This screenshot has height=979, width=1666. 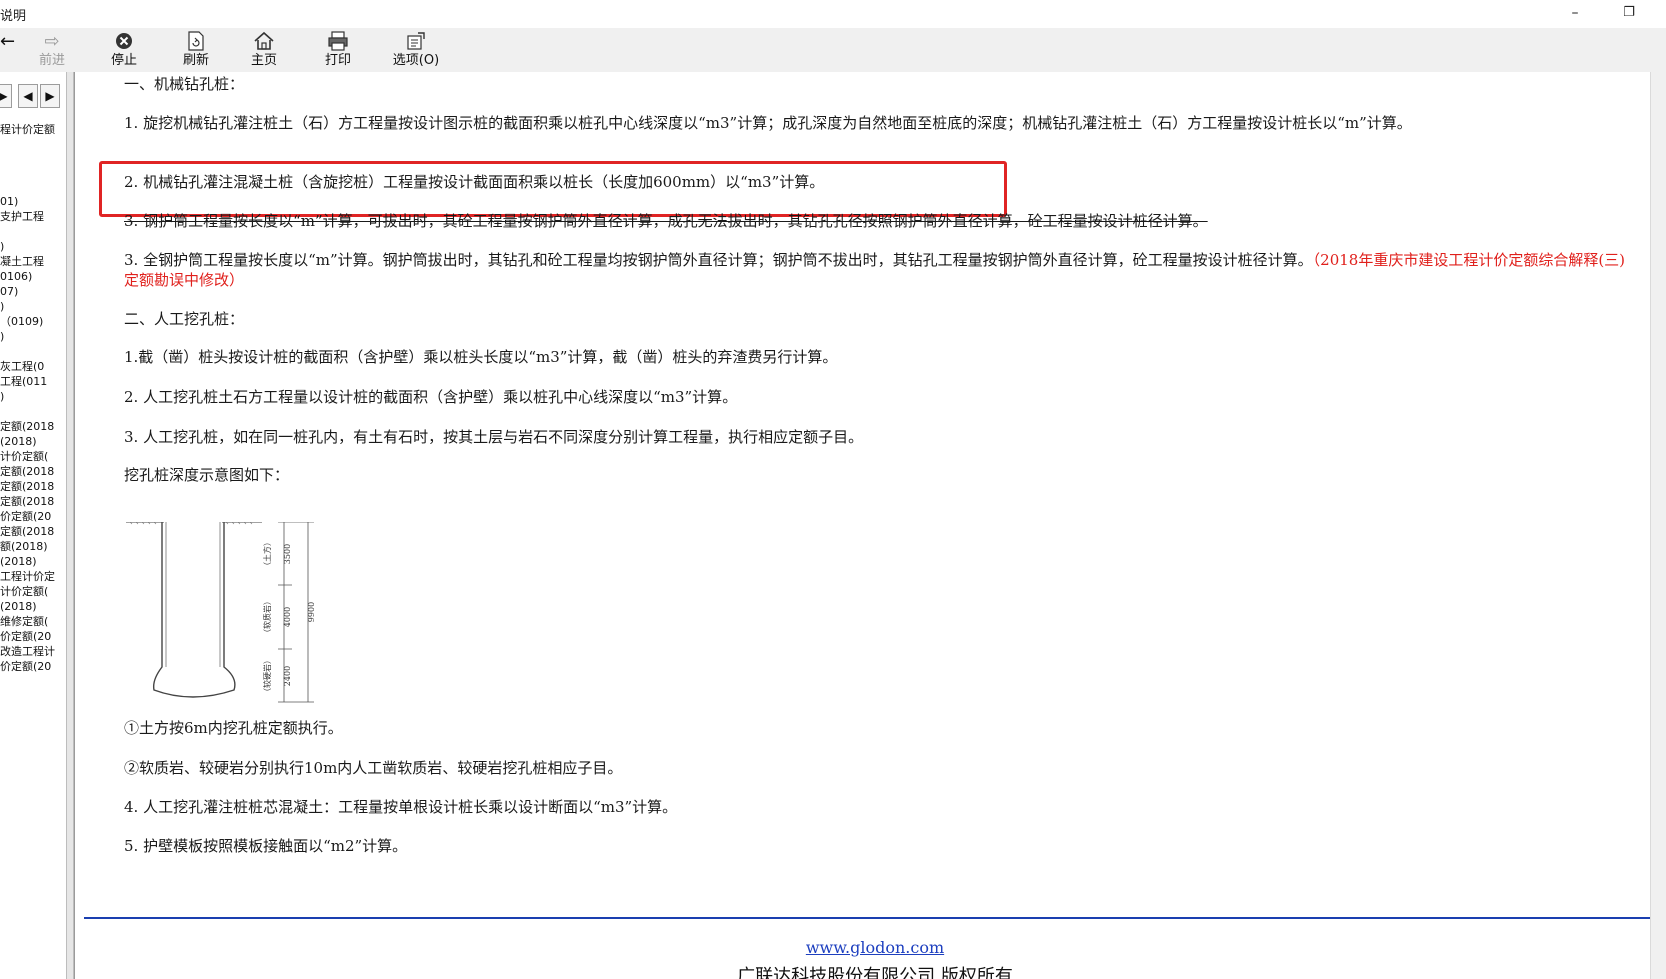 What do you see at coordinates (13, 16) in the screenshot?
I see `window-title: 说明` at bounding box center [13, 16].